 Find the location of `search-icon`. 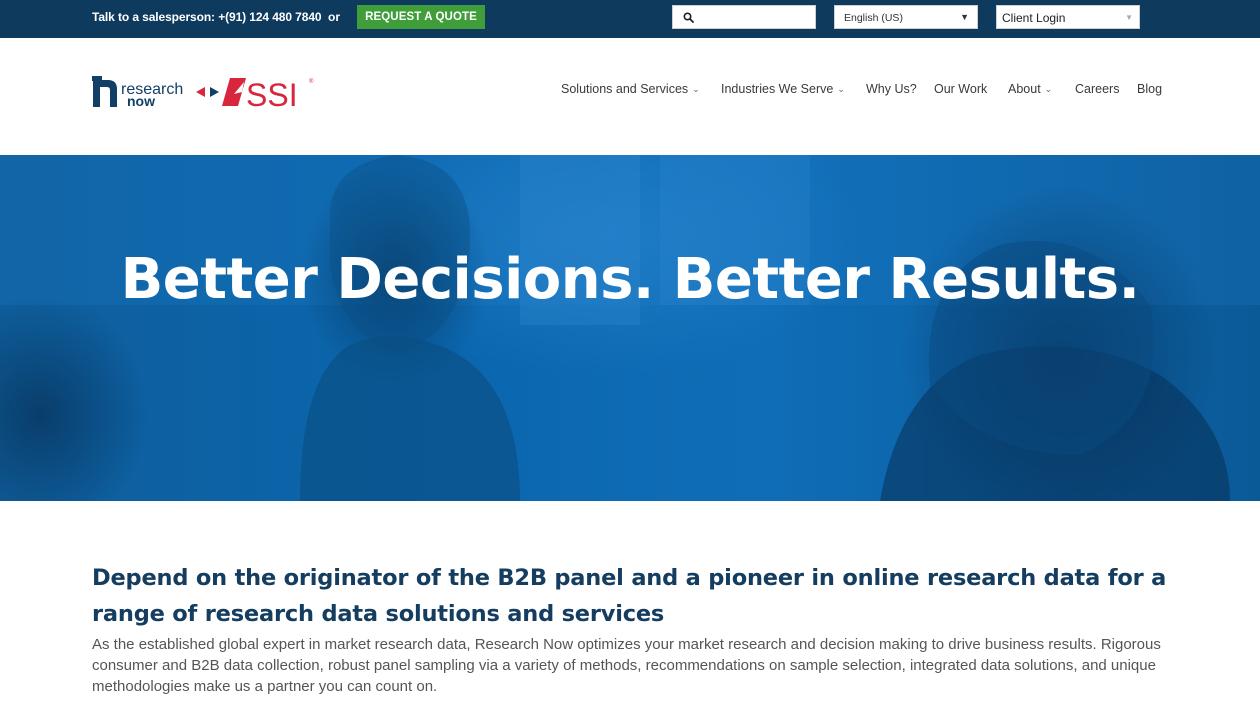

search-icon is located at coordinates (688, 17).